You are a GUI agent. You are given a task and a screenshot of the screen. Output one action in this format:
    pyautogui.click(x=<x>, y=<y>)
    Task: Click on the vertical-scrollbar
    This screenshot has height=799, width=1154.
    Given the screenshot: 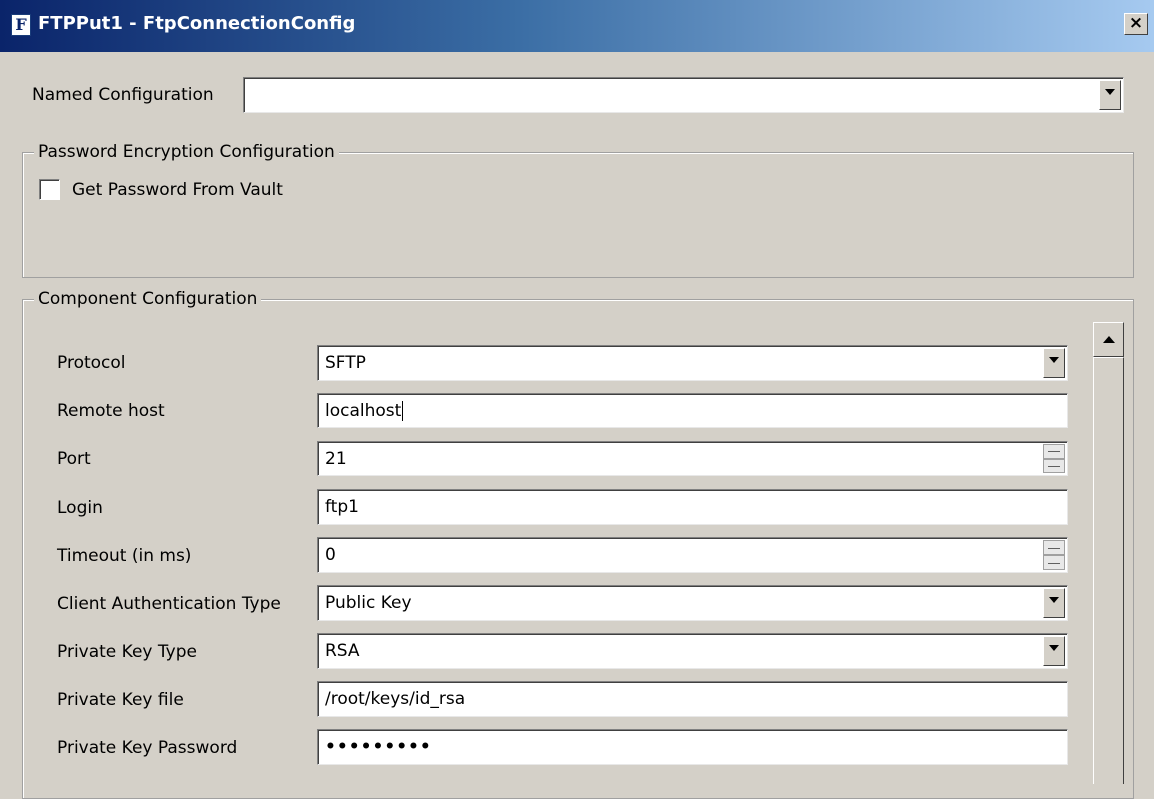 What is the action you would take?
    pyautogui.click(x=1109, y=553)
    